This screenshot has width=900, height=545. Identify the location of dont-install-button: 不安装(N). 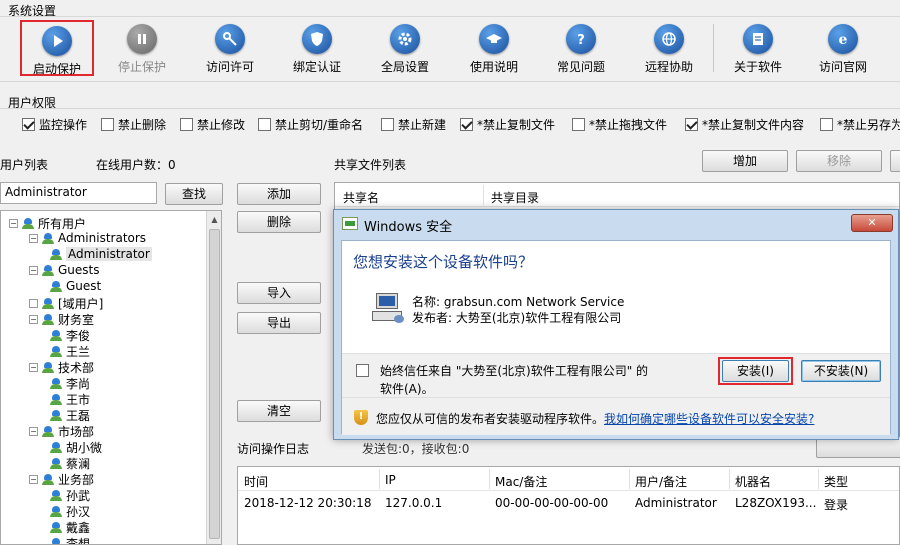
(841, 371).